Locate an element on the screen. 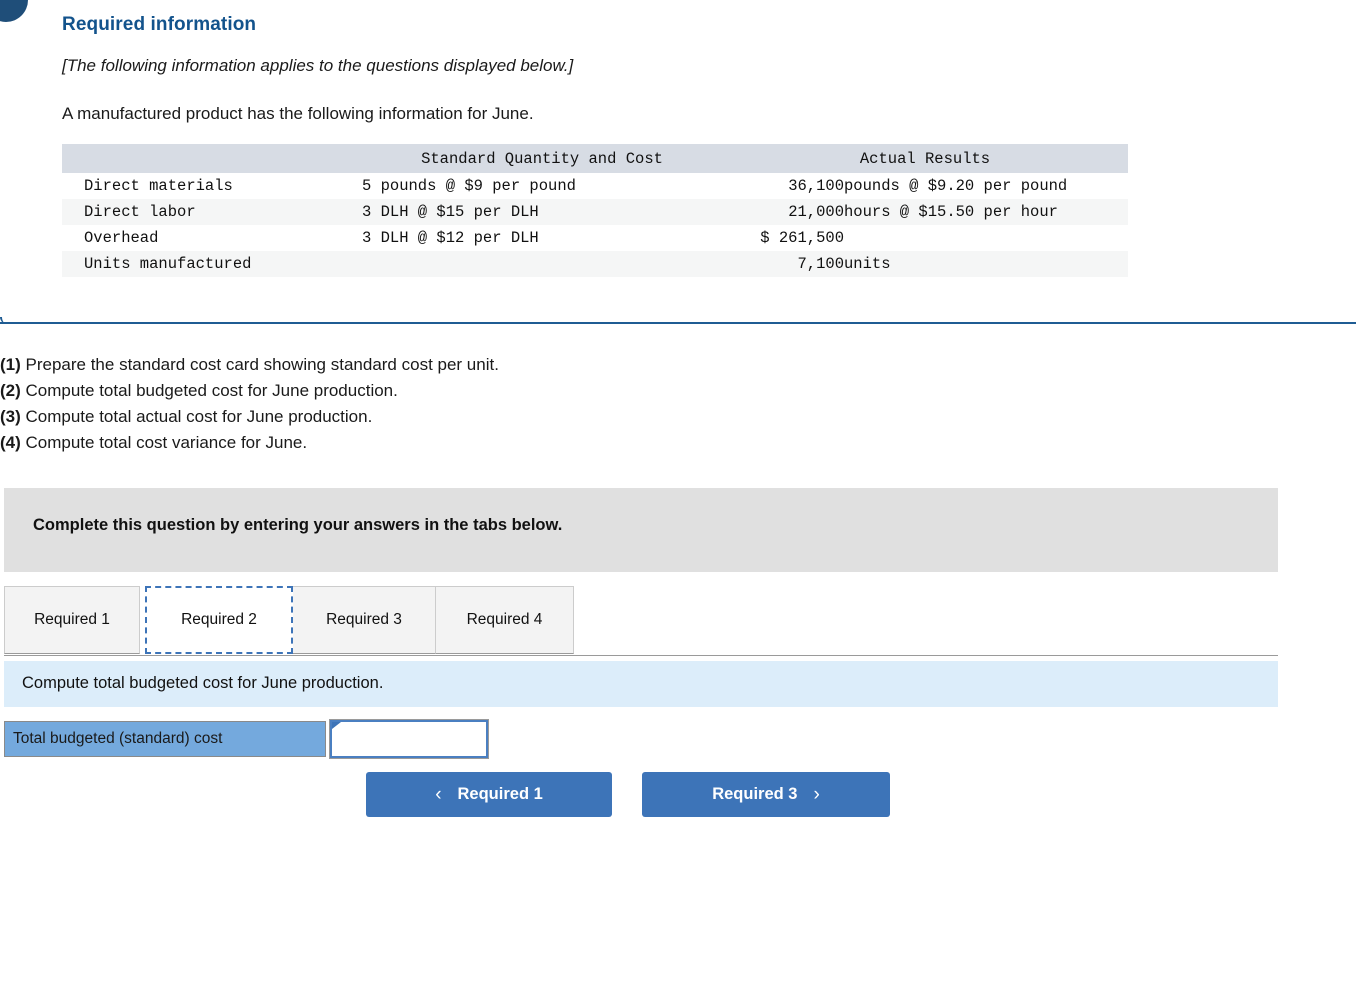  total-budgeted-cost-input is located at coordinates (409, 739).